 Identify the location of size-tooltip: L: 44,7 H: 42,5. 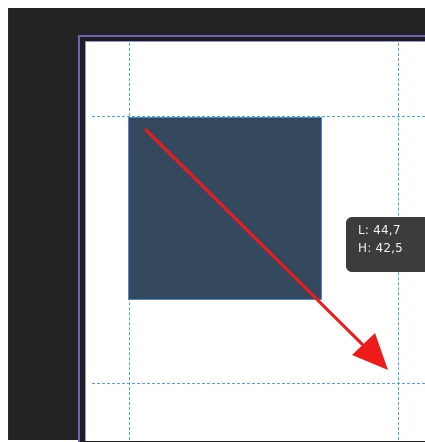
(385, 244).